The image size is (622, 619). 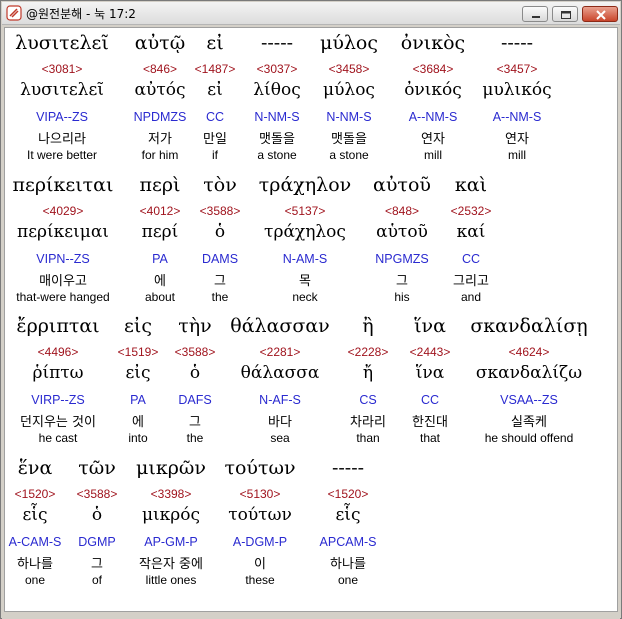 I want to click on greek-word: ἕνα, so click(x=35, y=468).